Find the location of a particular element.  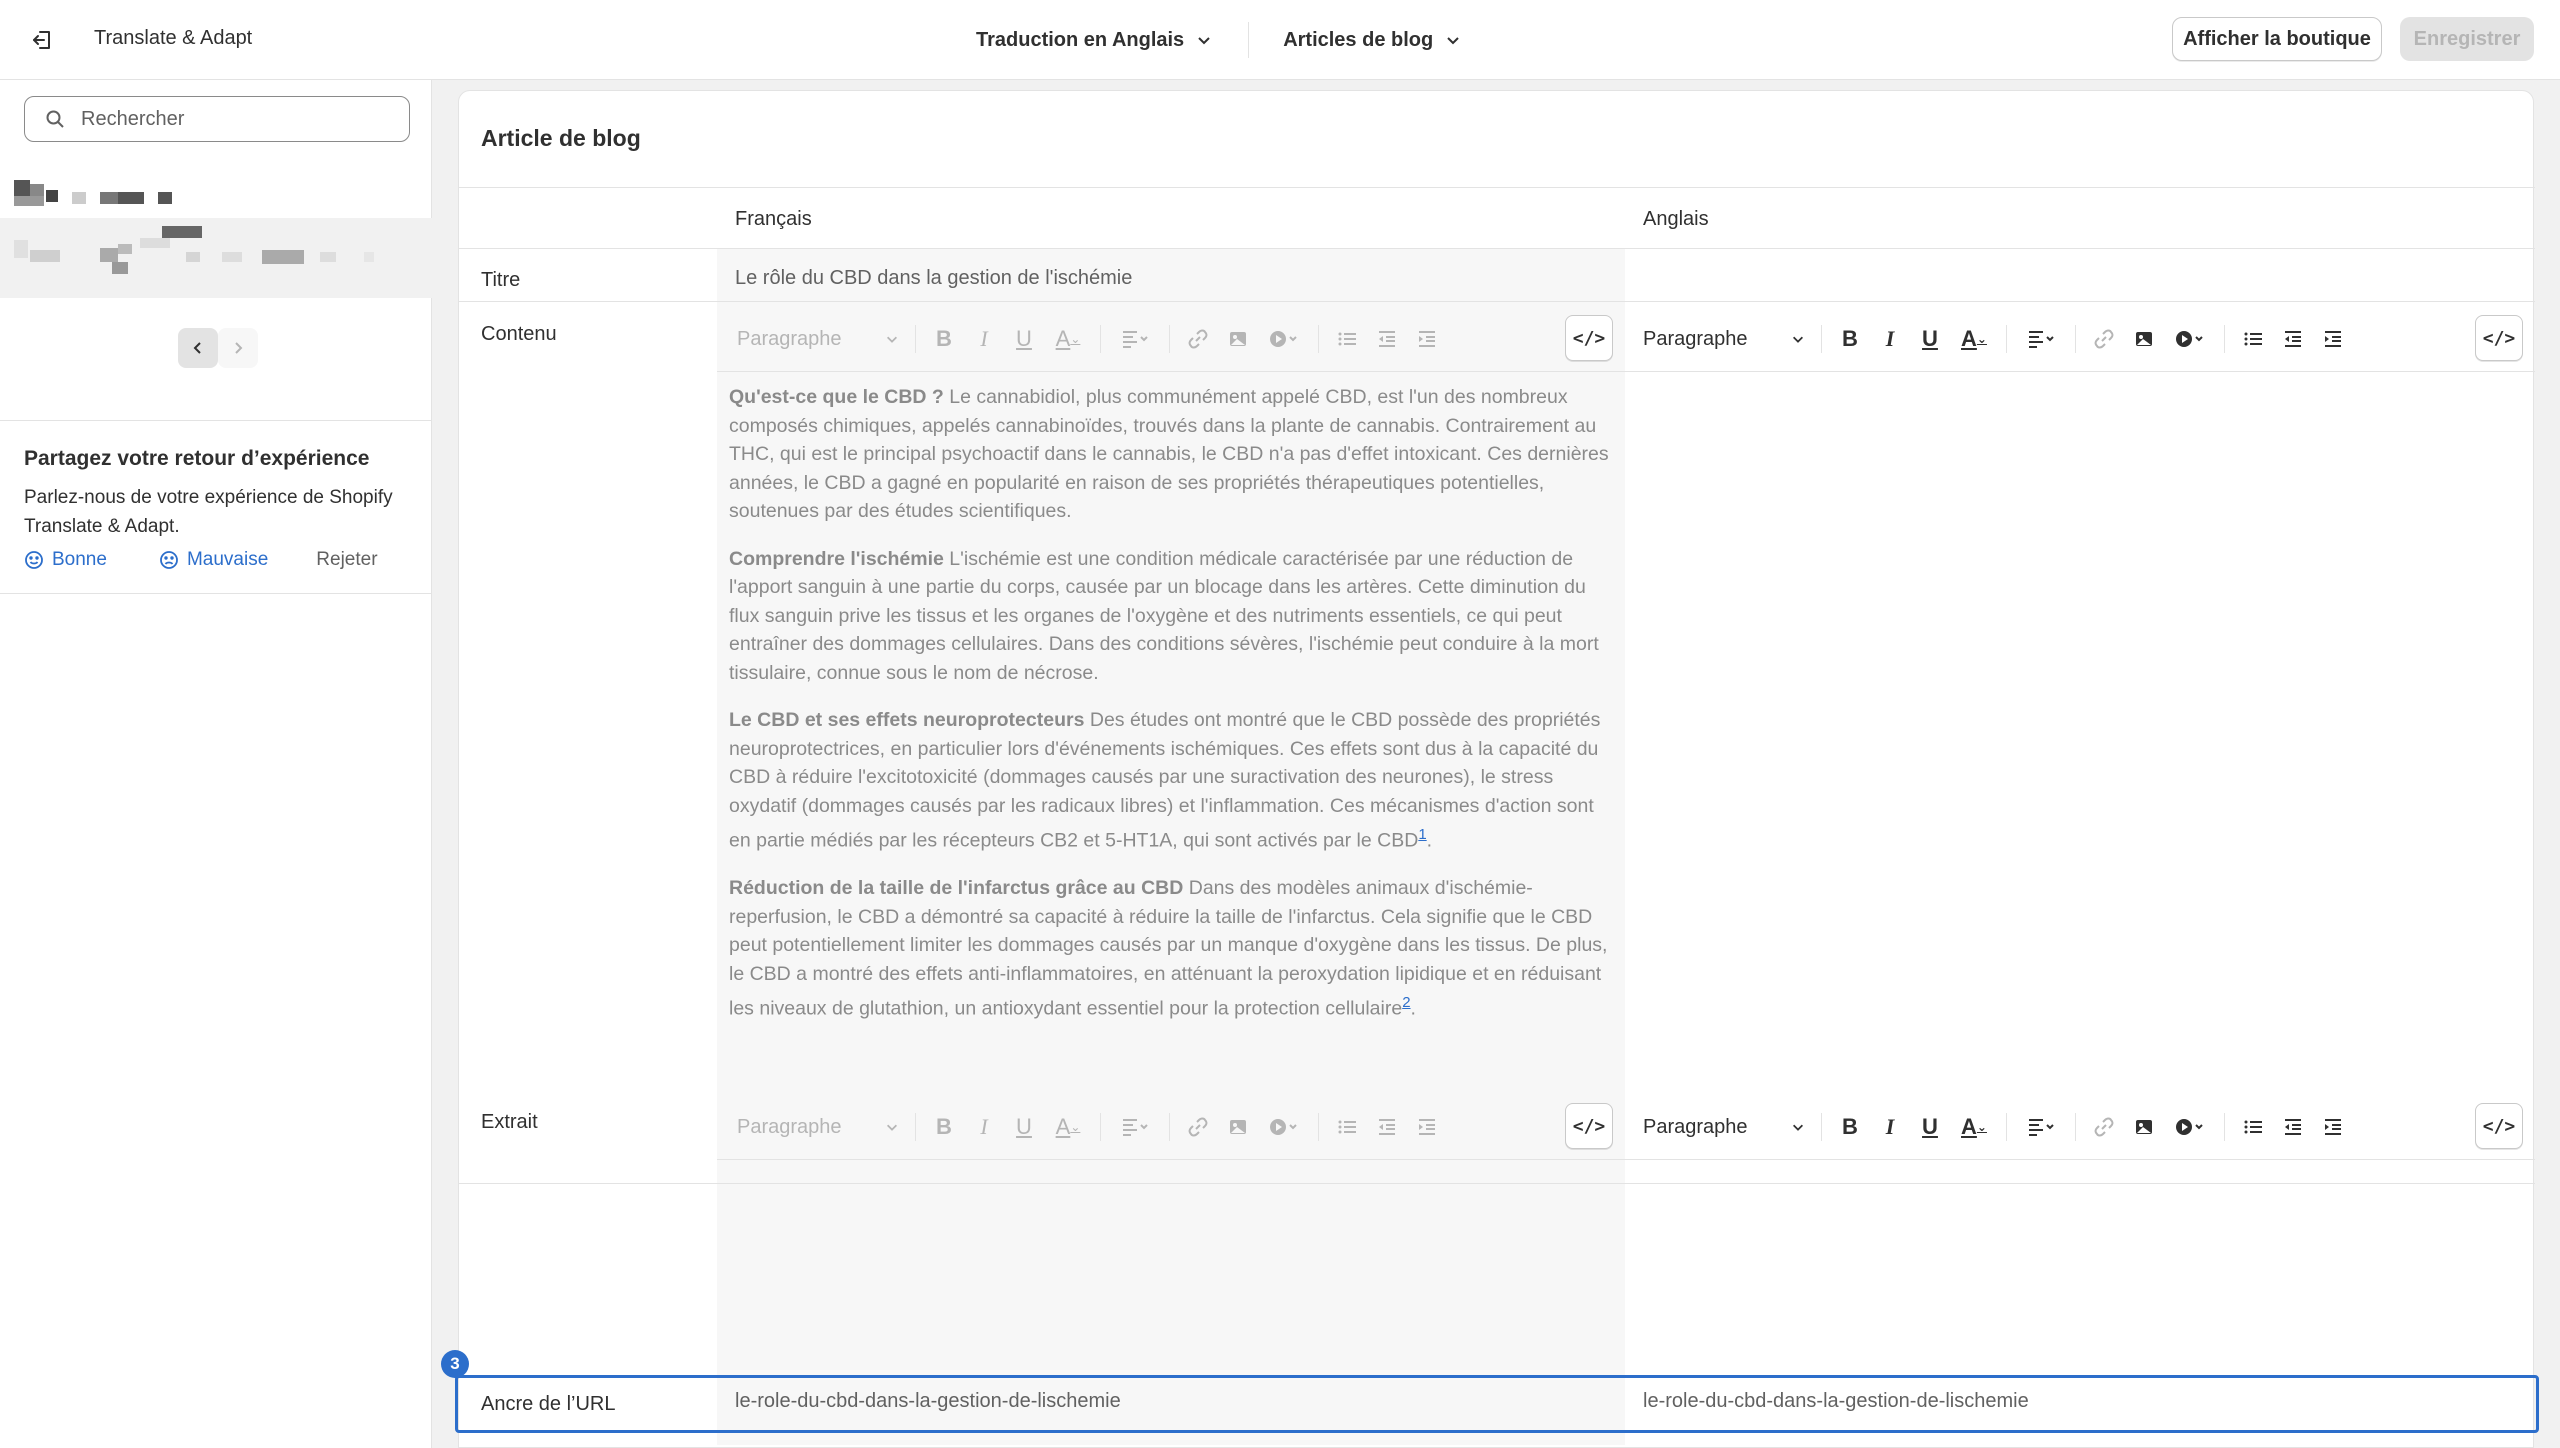

column-headers: Français Anglais is located at coordinates (1497, 218).